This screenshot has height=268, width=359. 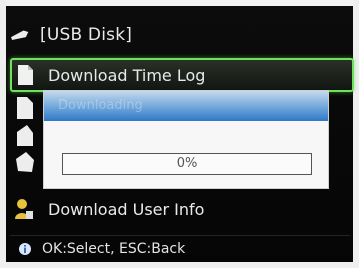 What do you see at coordinates (356, 134) in the screenshot?
I see `screen-frame-right` at bounding box center [356, 134].